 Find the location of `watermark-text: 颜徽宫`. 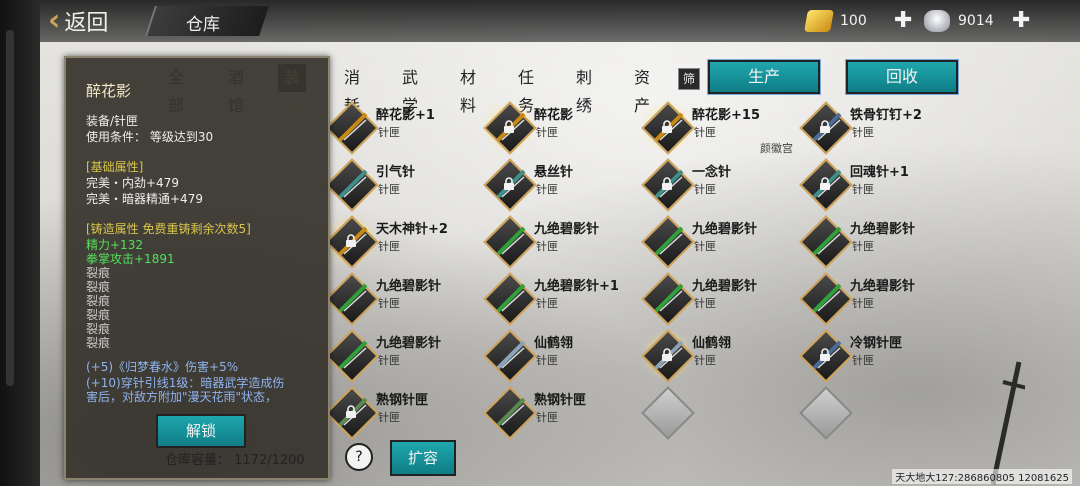

watermark-text: 颜徽宫 is located at coordinates (776, 148).